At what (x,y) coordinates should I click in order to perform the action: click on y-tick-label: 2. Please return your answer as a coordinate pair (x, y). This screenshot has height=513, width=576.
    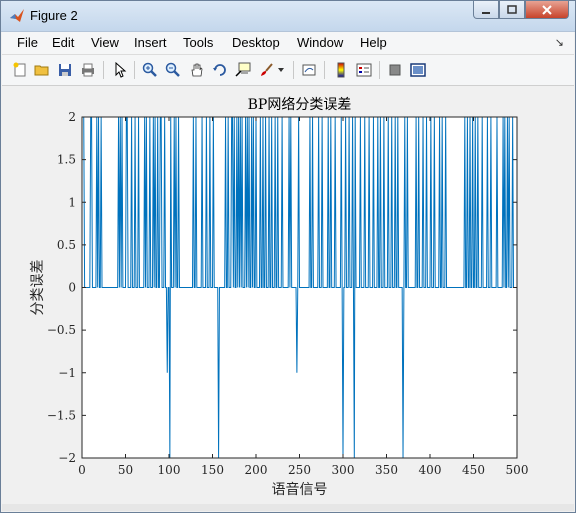
    Looking at the image, I should click on (72, 117).